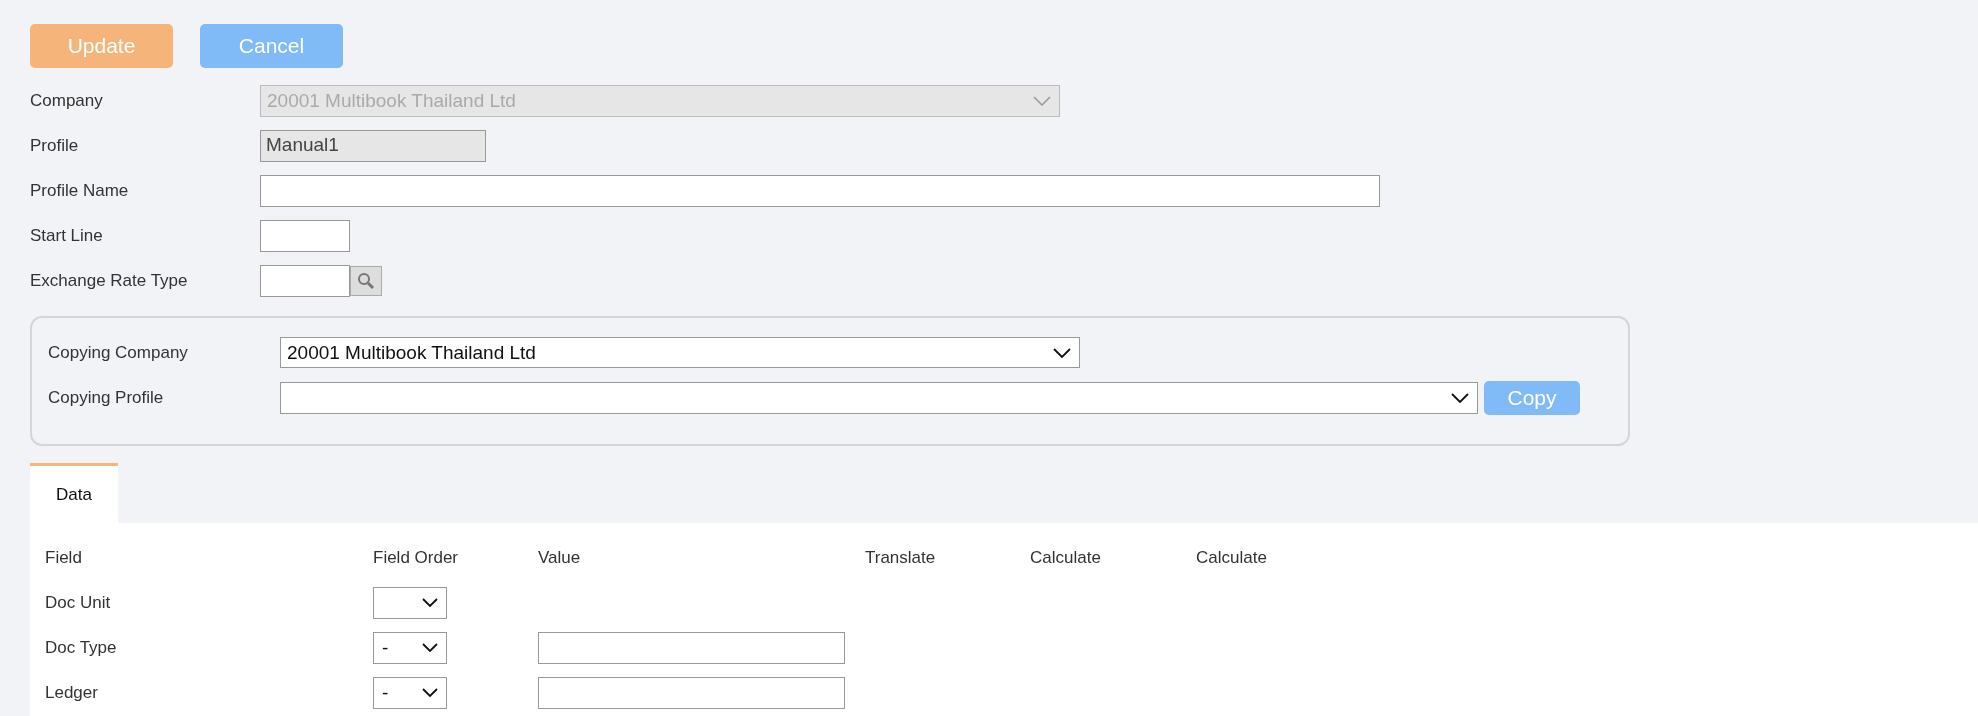 The width and height of the screenshot is (1978, 716). Describe the element at coordinates (560, 557) in the screenshot. I see `column-header: Value` at that location.